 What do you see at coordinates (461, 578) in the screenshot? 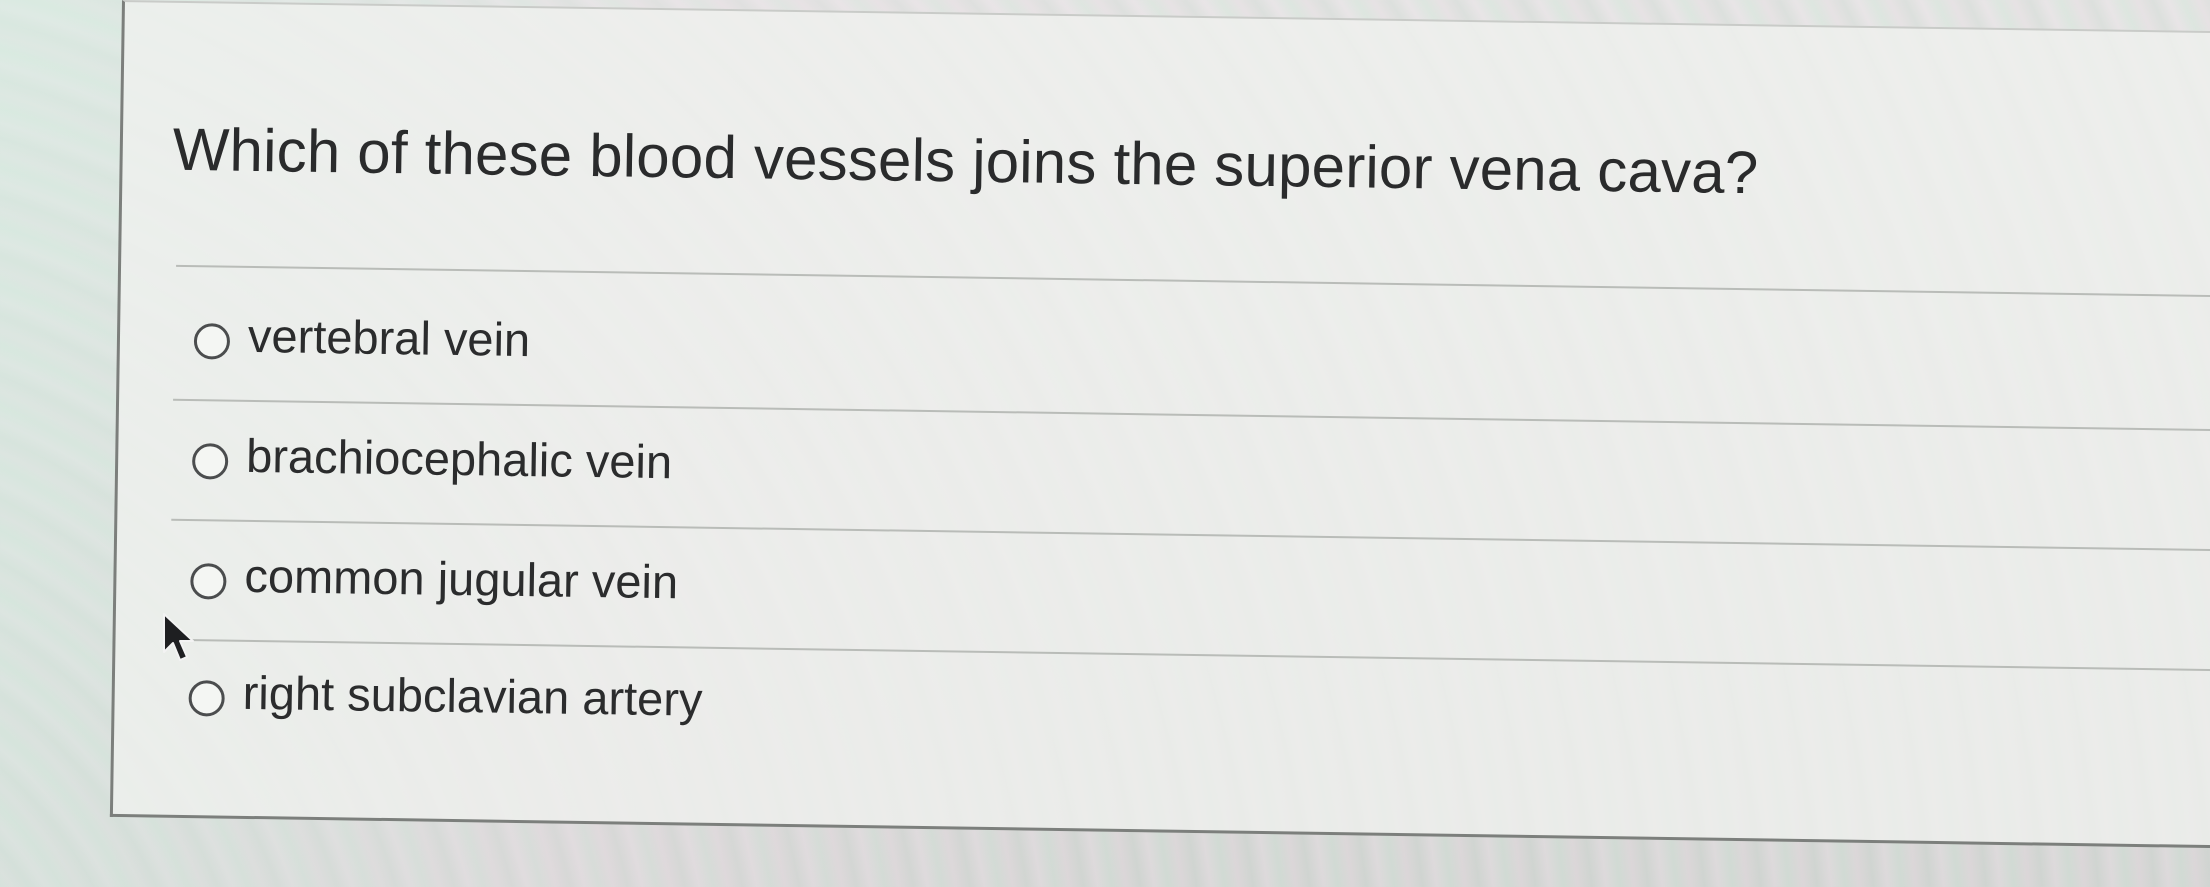
I see `answer-label: common jugular vein` at bounding box center [461, 578].